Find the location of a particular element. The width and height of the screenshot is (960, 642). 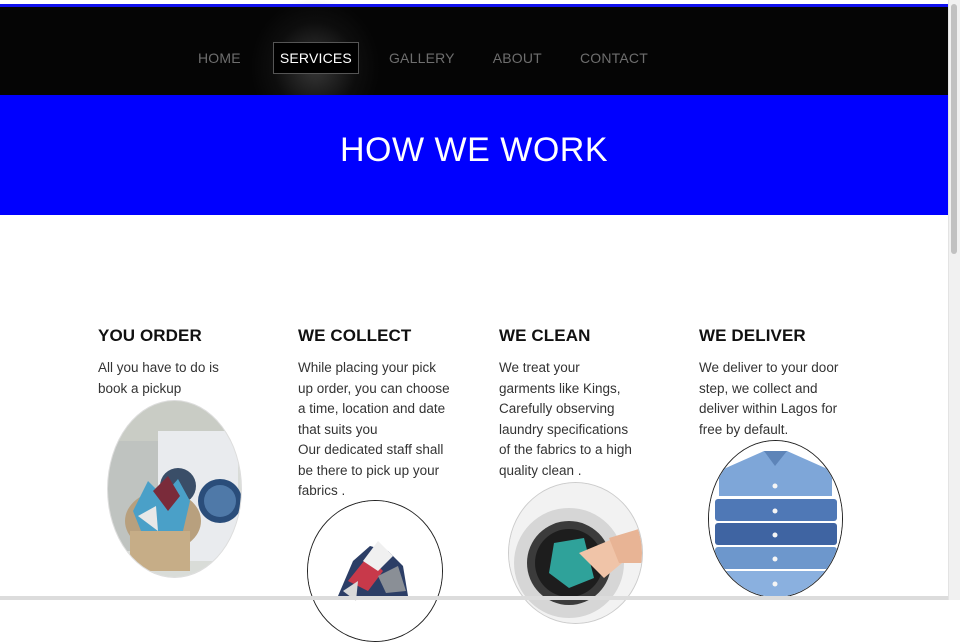

step-title: WE CLEAN is located at coordinates (545, 335).